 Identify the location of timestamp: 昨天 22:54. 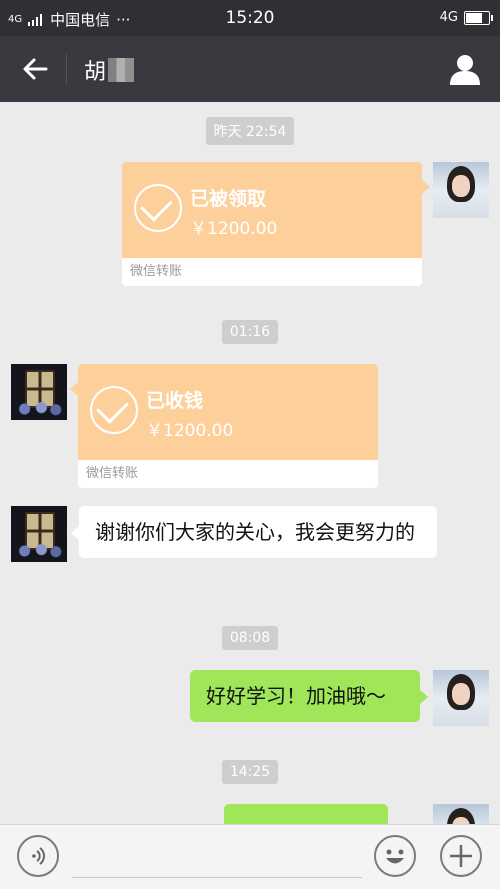
(250, 131).